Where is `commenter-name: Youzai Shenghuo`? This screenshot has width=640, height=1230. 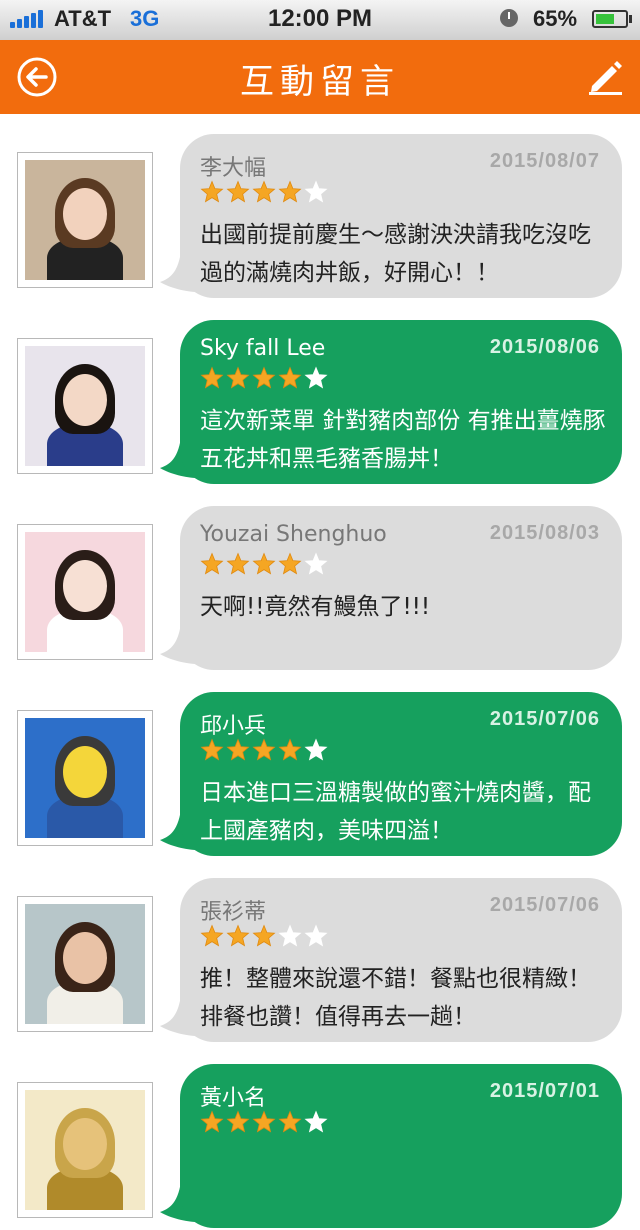 commenter-name: Youzai Shenghuo is located at coordinates (293, 534).